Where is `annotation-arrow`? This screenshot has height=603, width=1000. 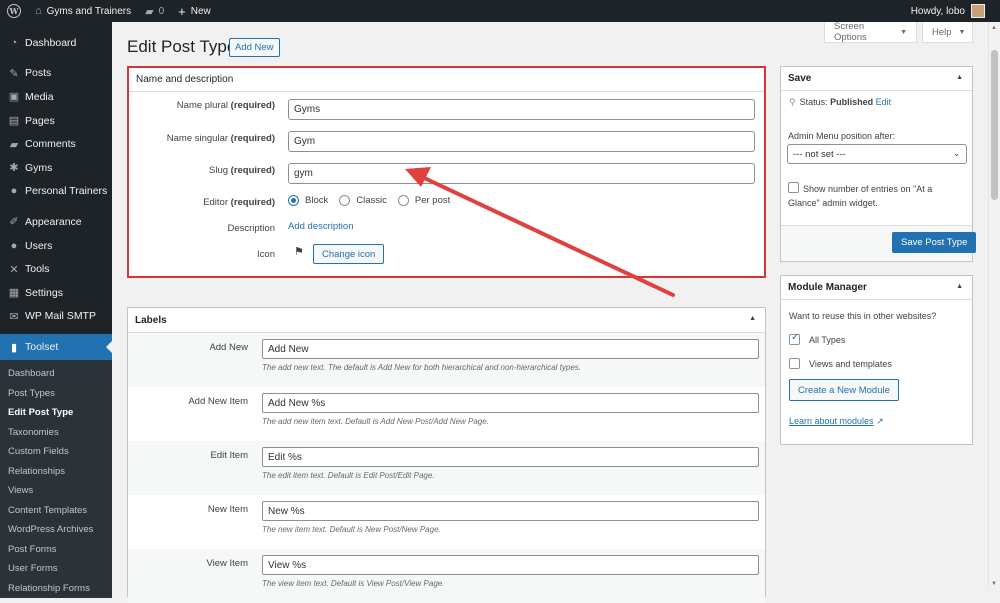 annotation-arrow is located at coordinates (540, 232).